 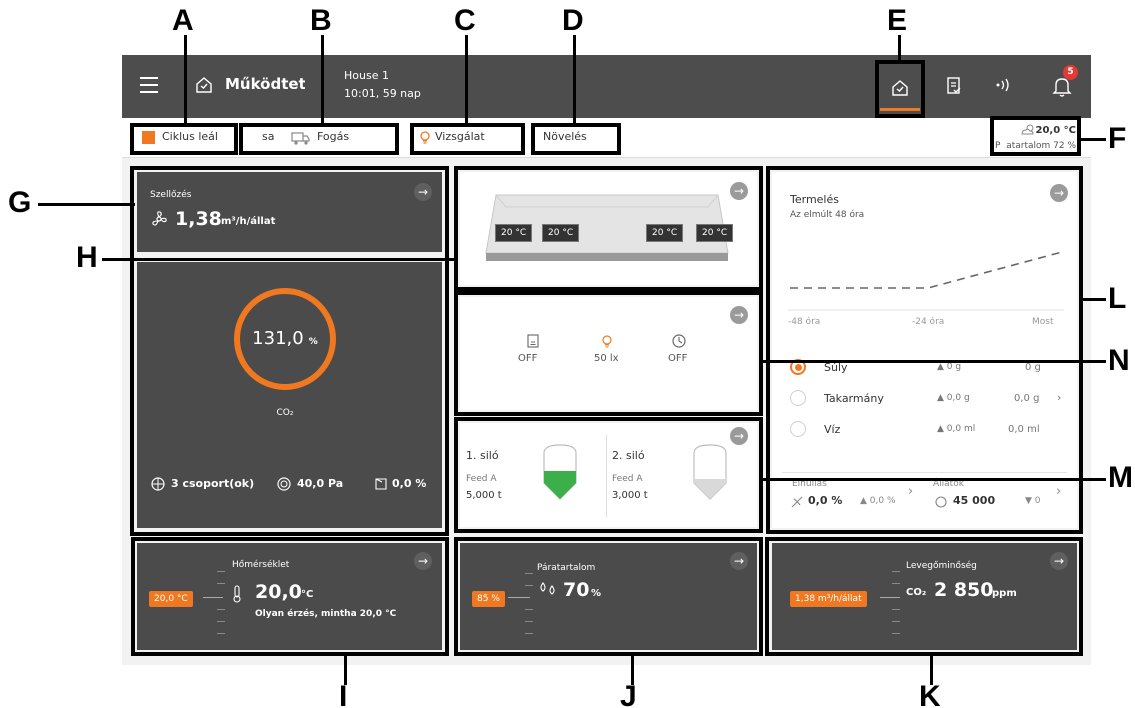 I want to click on callout-line-b, so click(x=322, y=80).